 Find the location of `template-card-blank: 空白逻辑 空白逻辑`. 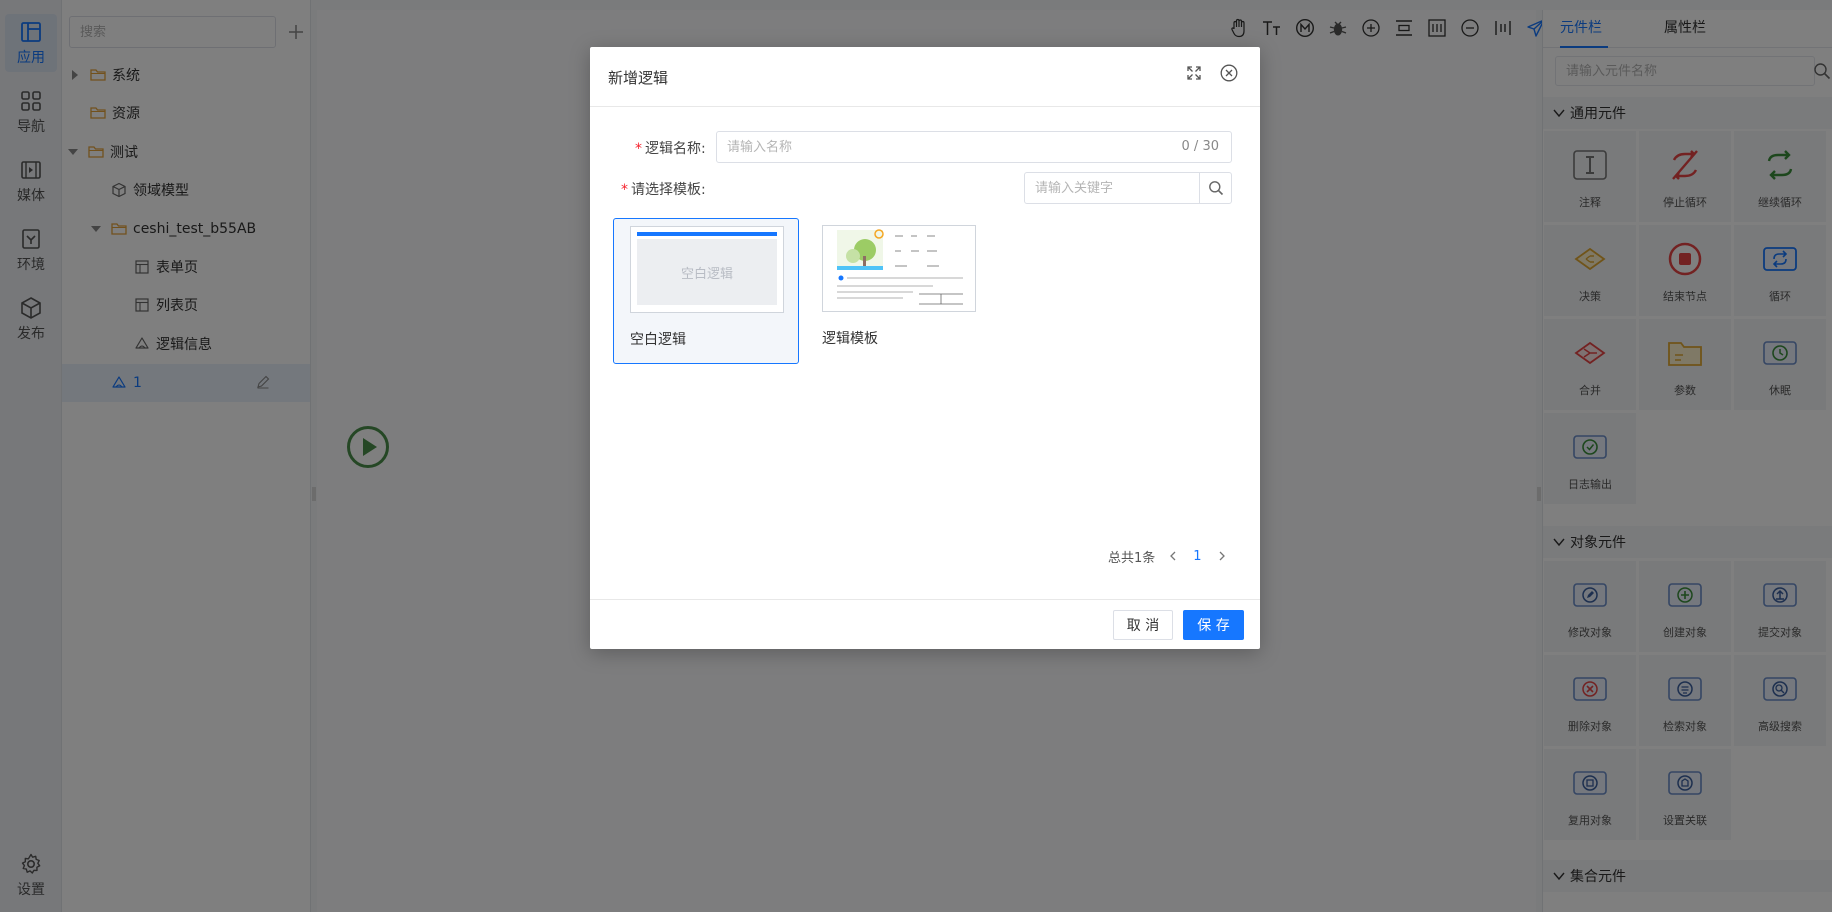

template-card-blank: 空白逻辑 空白逻辑 is located at coordinates (706, 291).